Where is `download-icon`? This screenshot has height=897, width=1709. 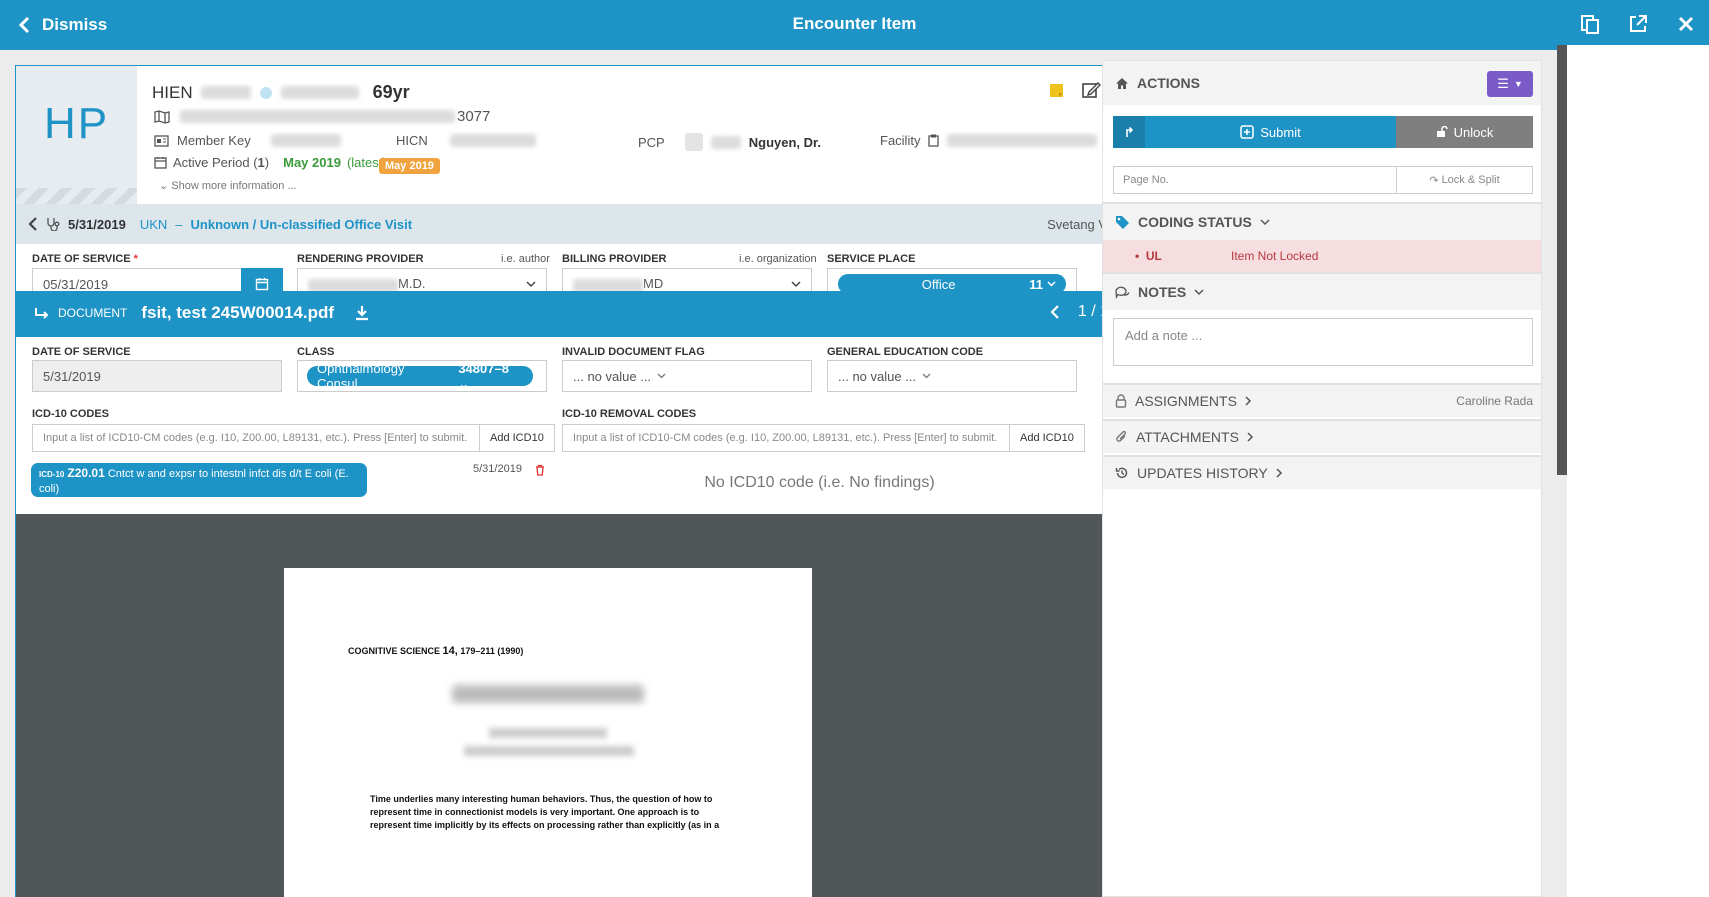 download-icon is located at coordinates (362, 313).